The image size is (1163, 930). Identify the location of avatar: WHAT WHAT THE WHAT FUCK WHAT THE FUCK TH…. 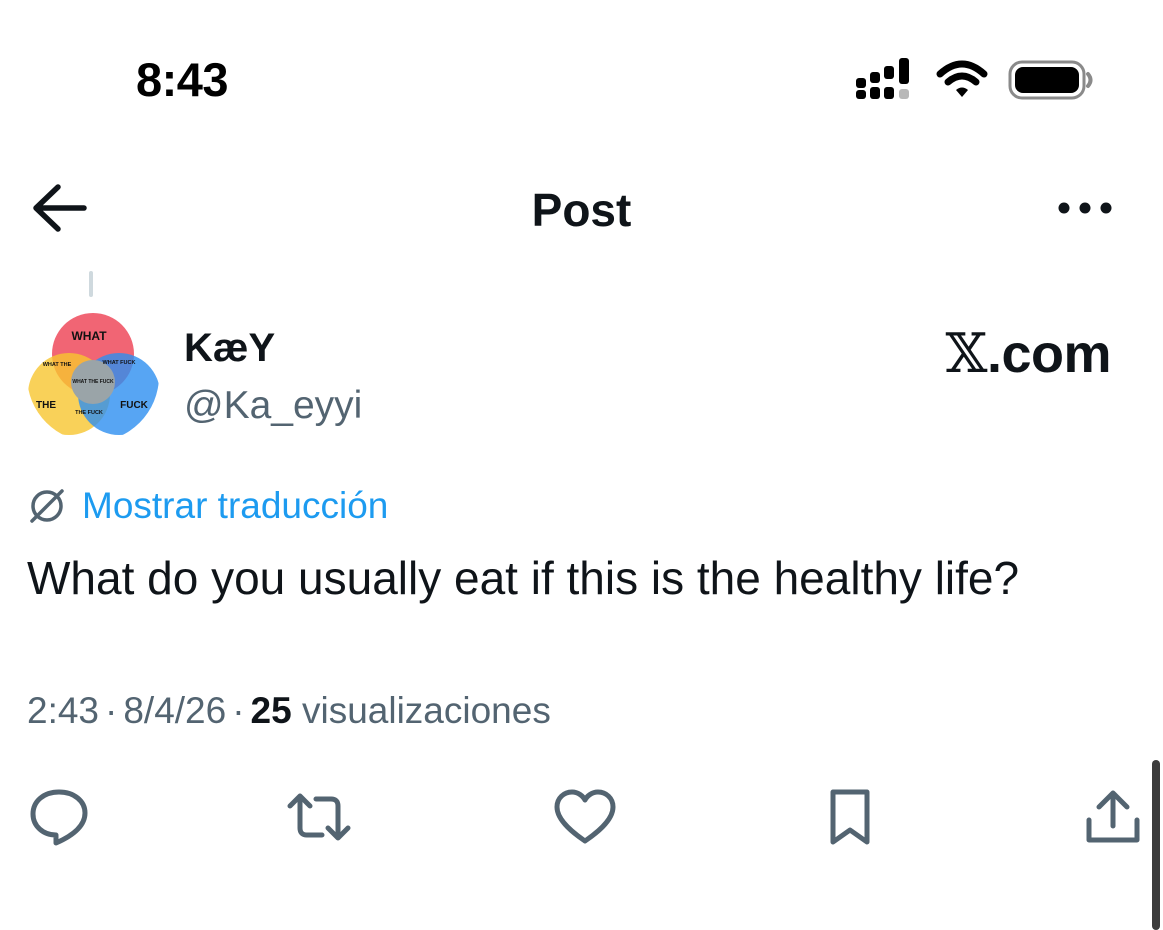
(93, 376).